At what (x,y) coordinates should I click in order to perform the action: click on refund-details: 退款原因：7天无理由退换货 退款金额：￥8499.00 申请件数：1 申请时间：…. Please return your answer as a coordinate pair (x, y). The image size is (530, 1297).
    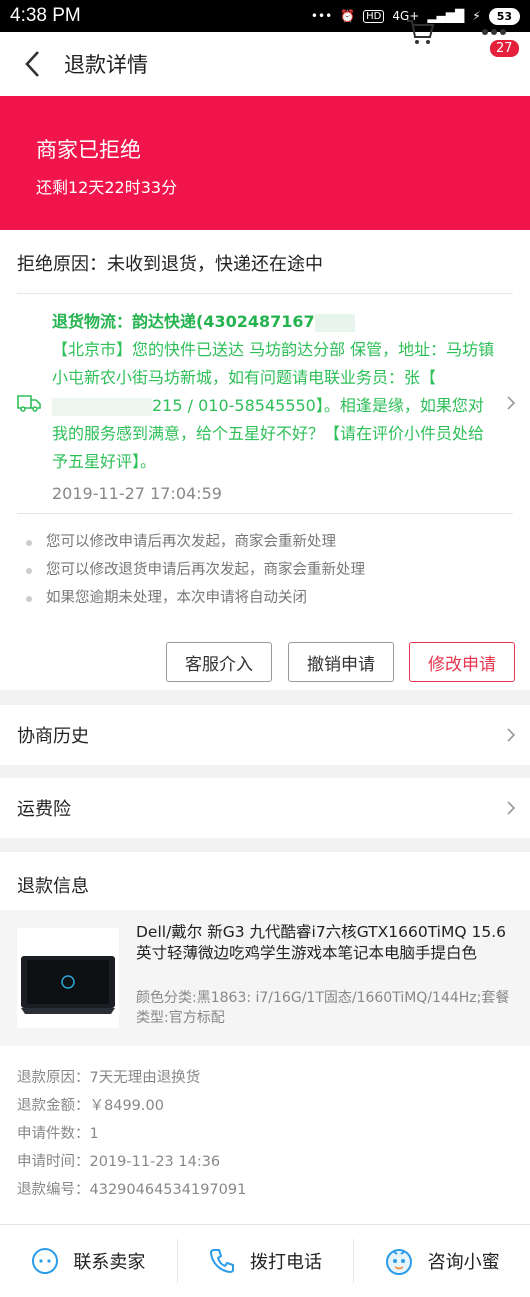
    Looking at the image, I should click on (131, 1134).